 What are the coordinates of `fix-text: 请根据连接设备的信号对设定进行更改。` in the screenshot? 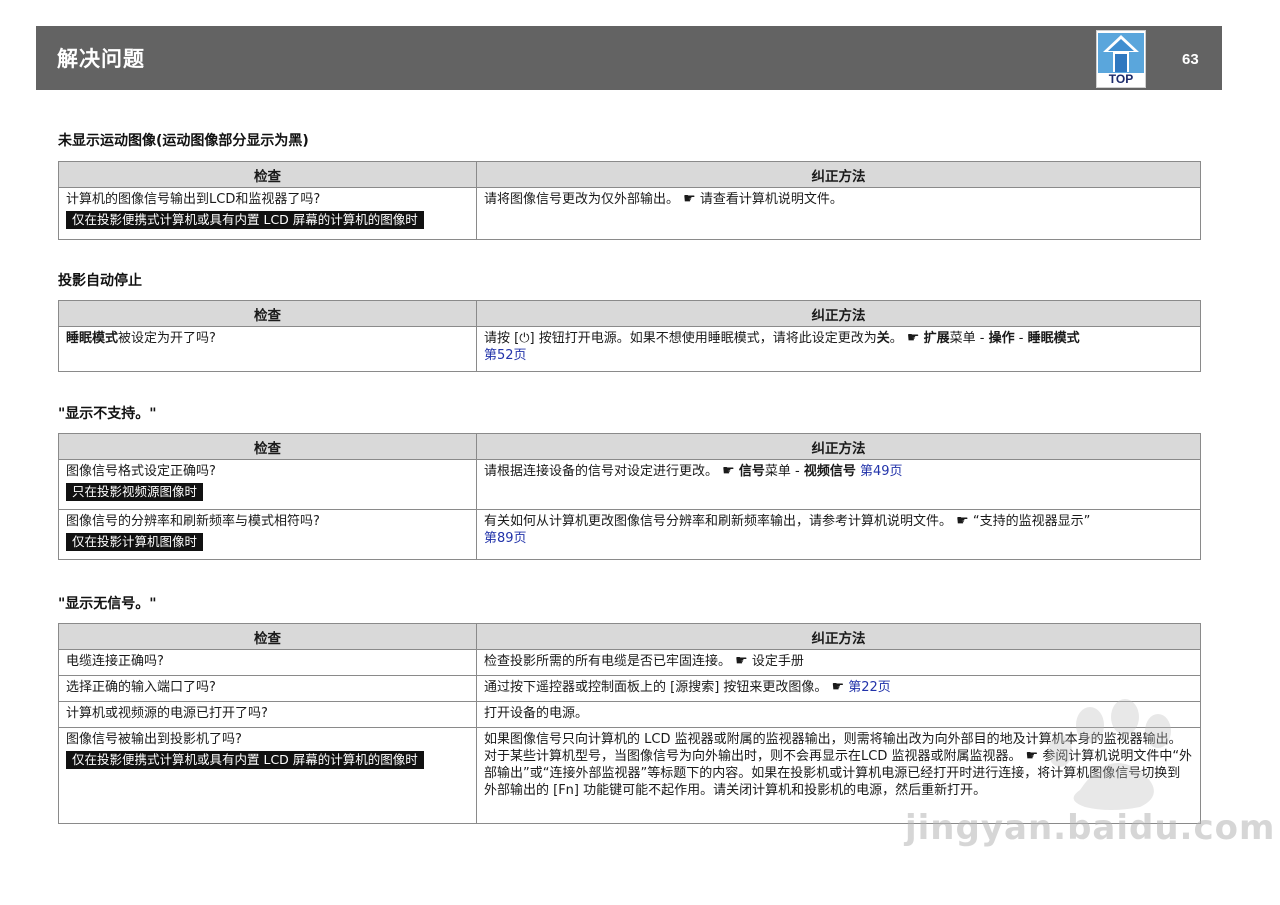 It's located at (601, 471).